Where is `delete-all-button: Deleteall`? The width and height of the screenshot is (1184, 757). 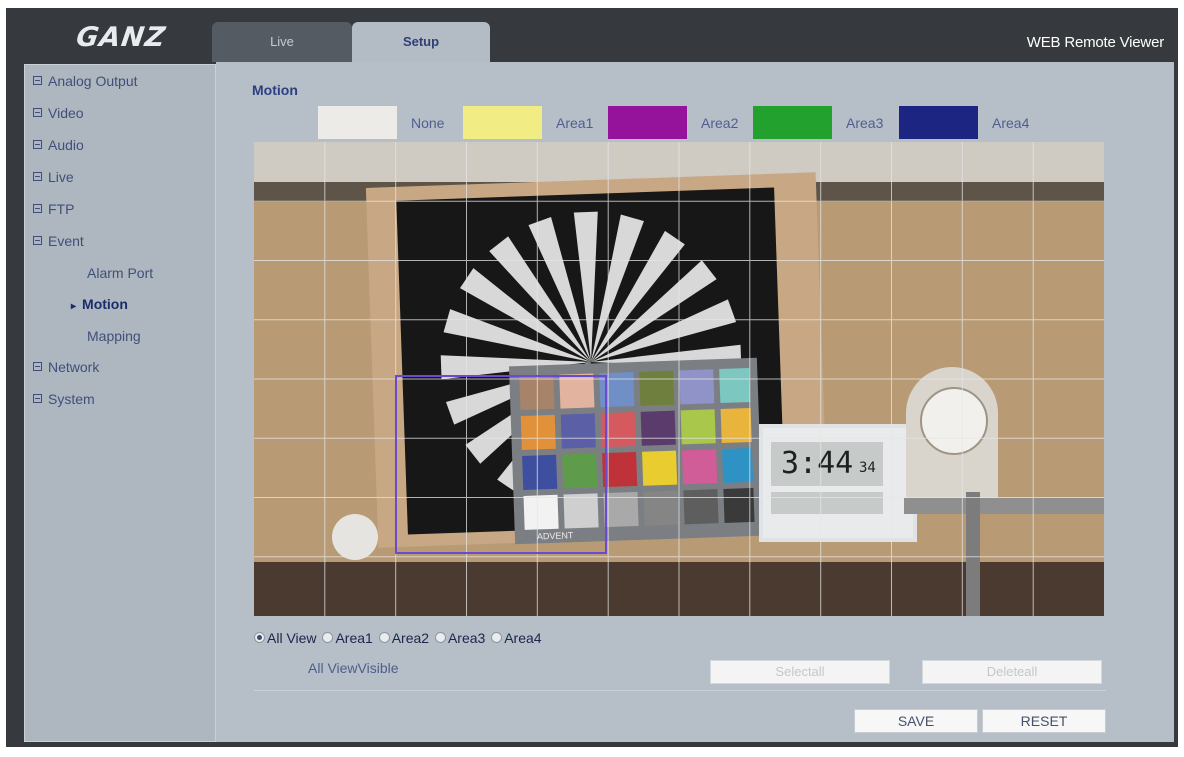
delete-all-button: Deleteall is located at coordinates (1012, 672).